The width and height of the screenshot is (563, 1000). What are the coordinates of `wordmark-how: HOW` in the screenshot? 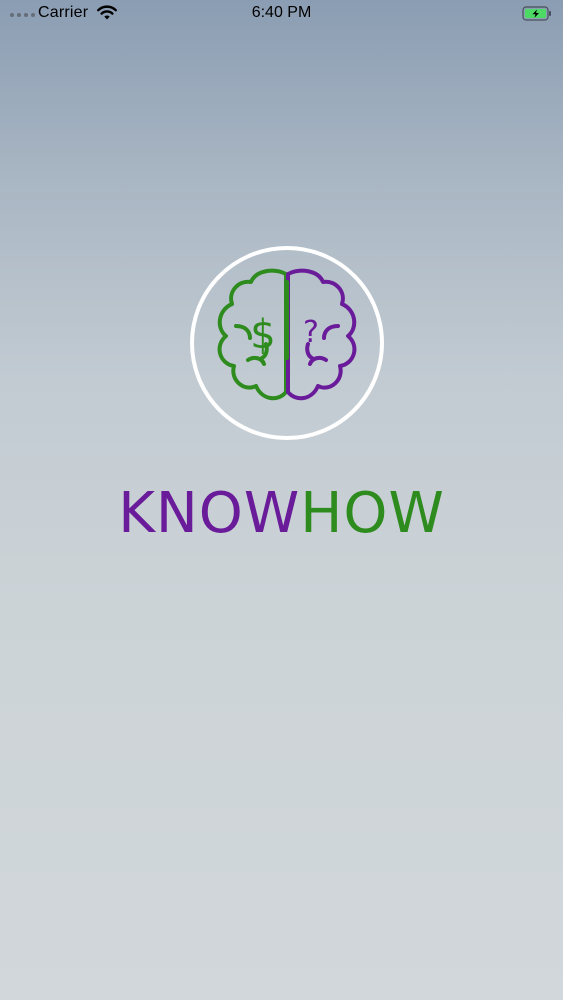 It's located at (372, 513).